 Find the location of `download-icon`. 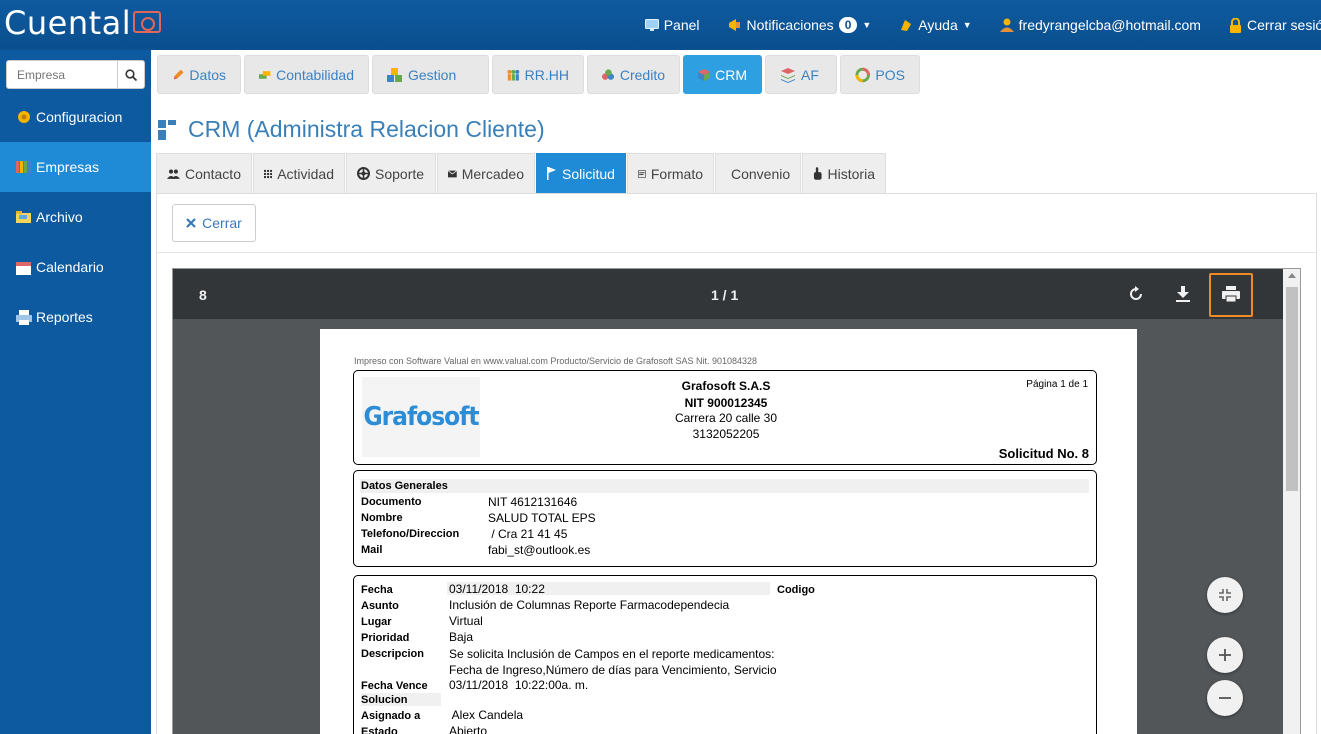

download-icon is located at coordinates (1183, 294).